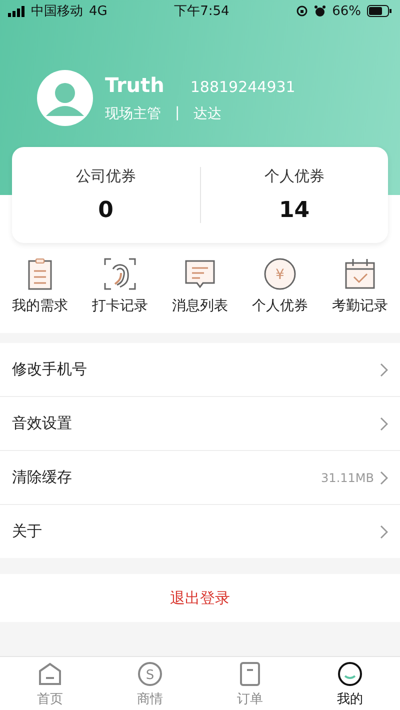 This screenshot has width=400, height=710. What do you see at coordinates (120, 274) in the screenshot?
I see `fingerprint-icon` at bounding box center [120, 274].